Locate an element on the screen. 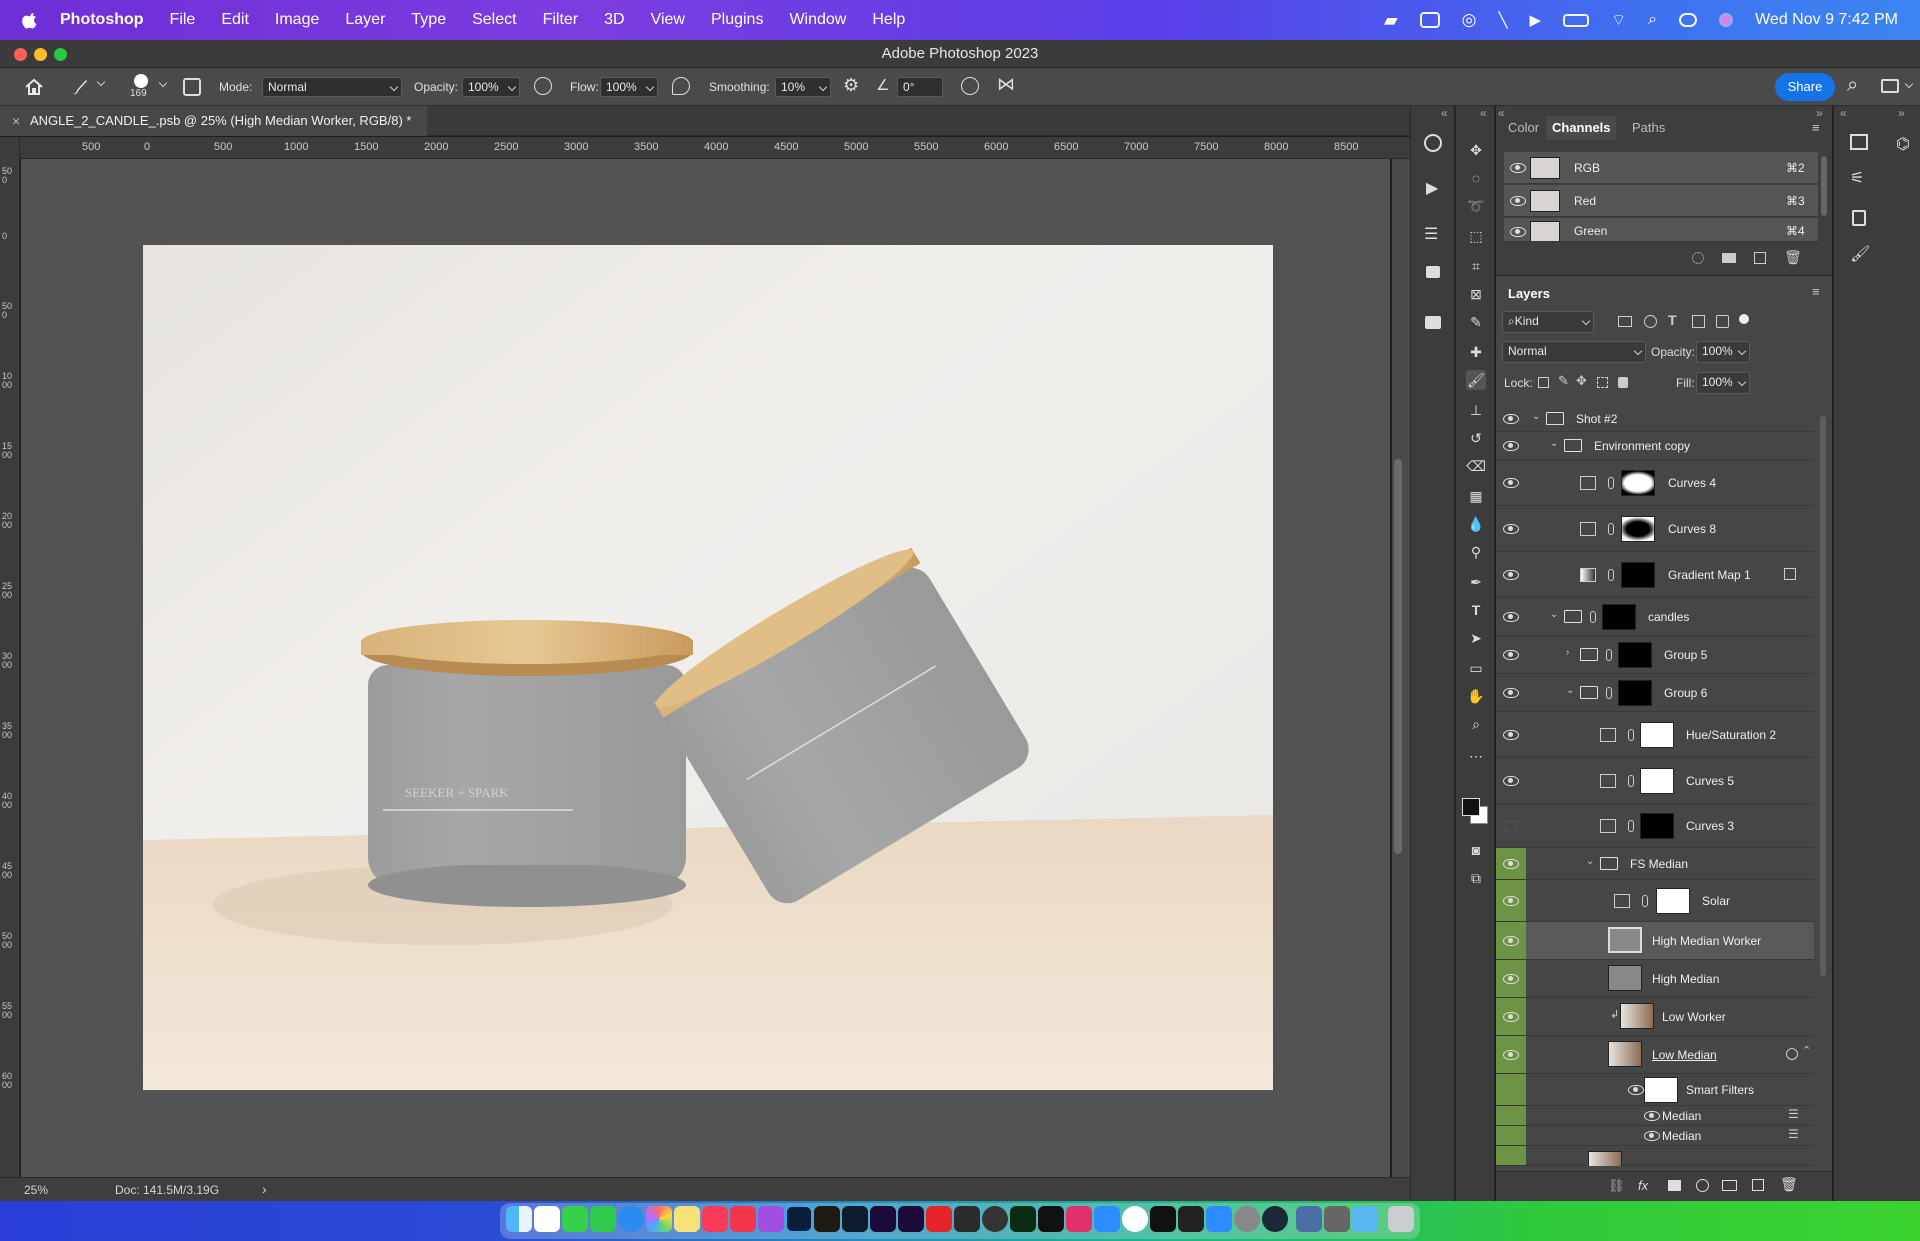 The width and height of the screenshot is (1920, 1241). flow-chevron-icon is located at coordinates (650, 87).